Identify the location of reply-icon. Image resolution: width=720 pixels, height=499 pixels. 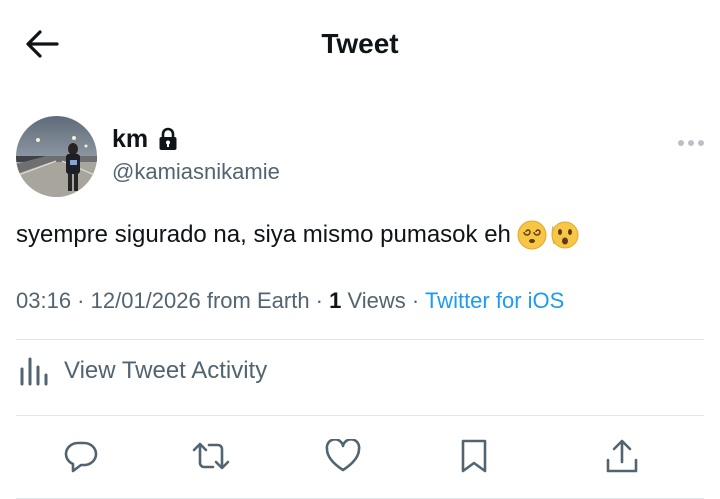
(81, 457).